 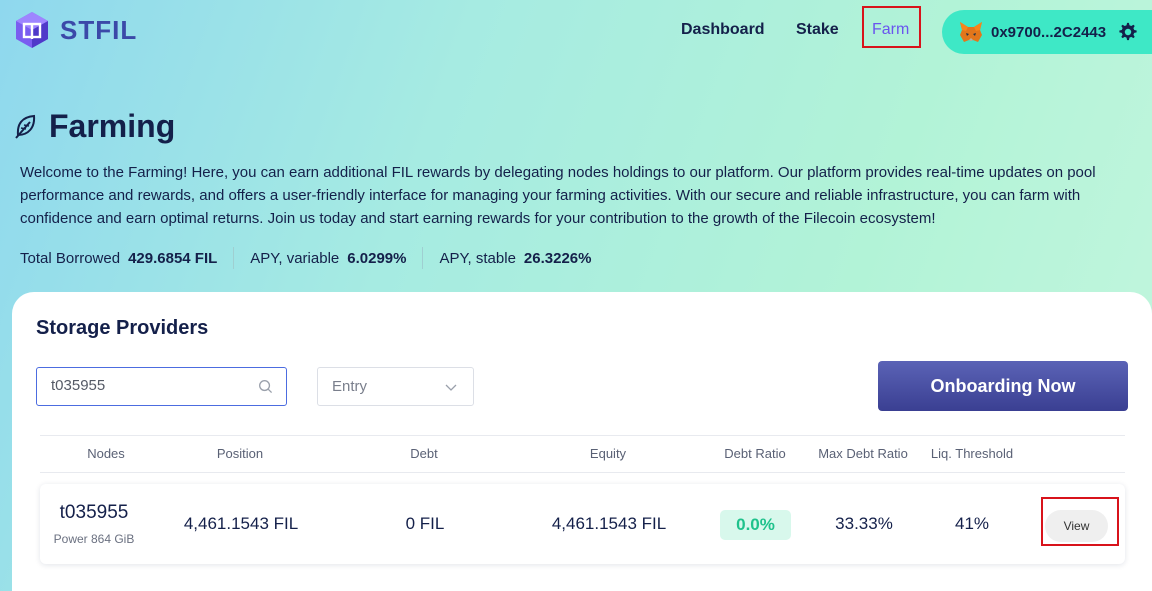 I want to click on stat-apy-variable: APY, variable 6.0299%, so click(x=328, y=258).